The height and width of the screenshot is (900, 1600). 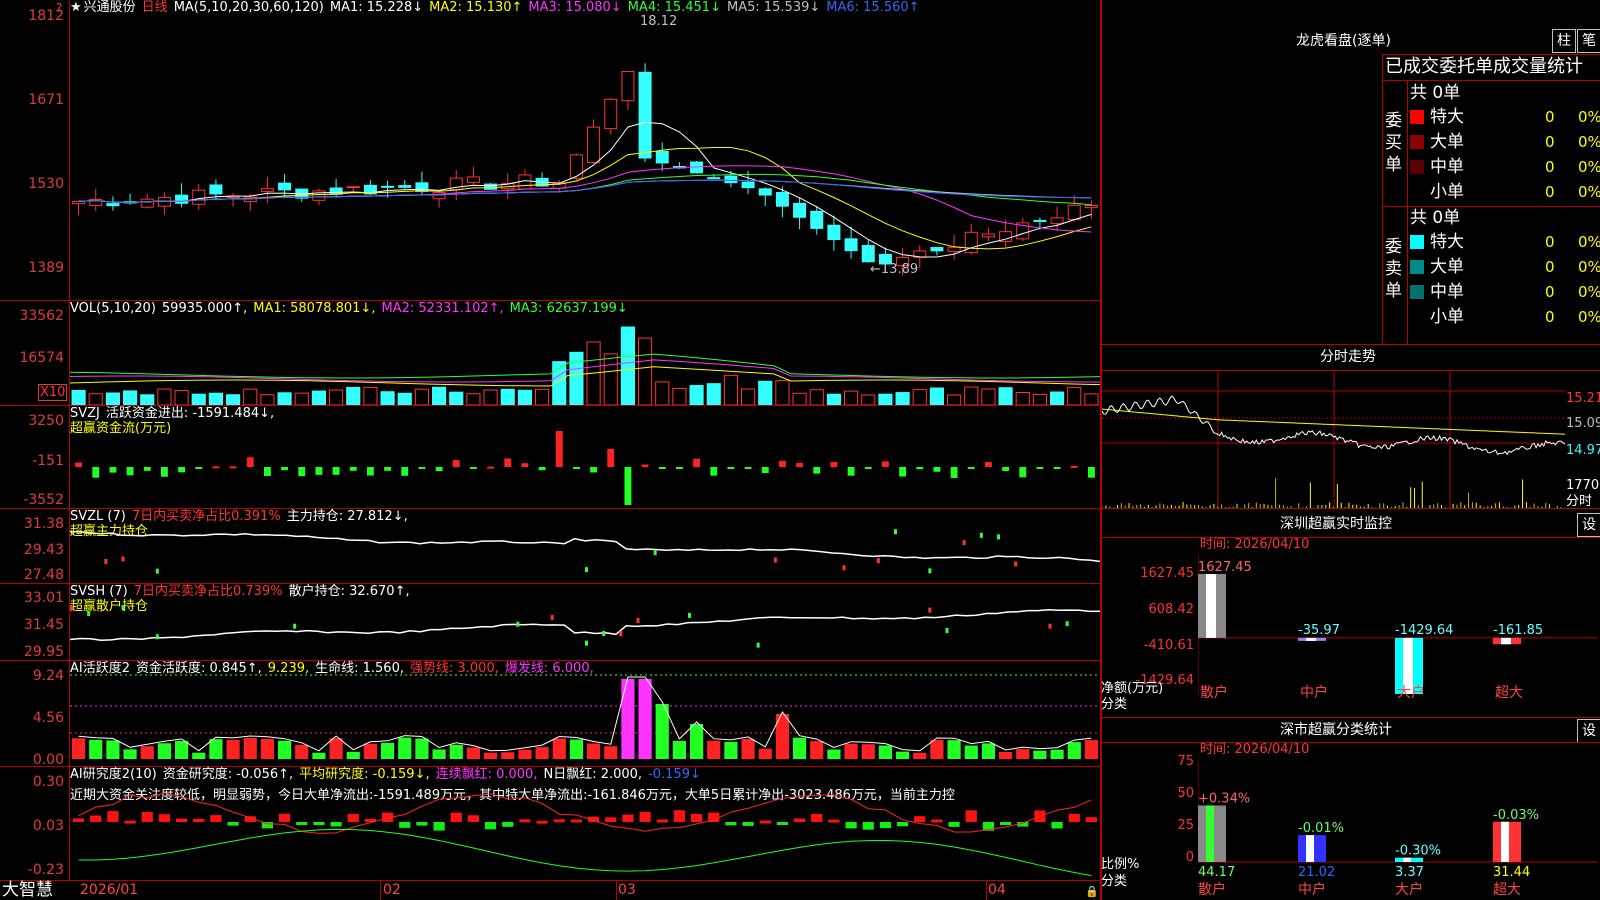 I want to click on sz-monitor-title-line, so click(x=1351, y=537).